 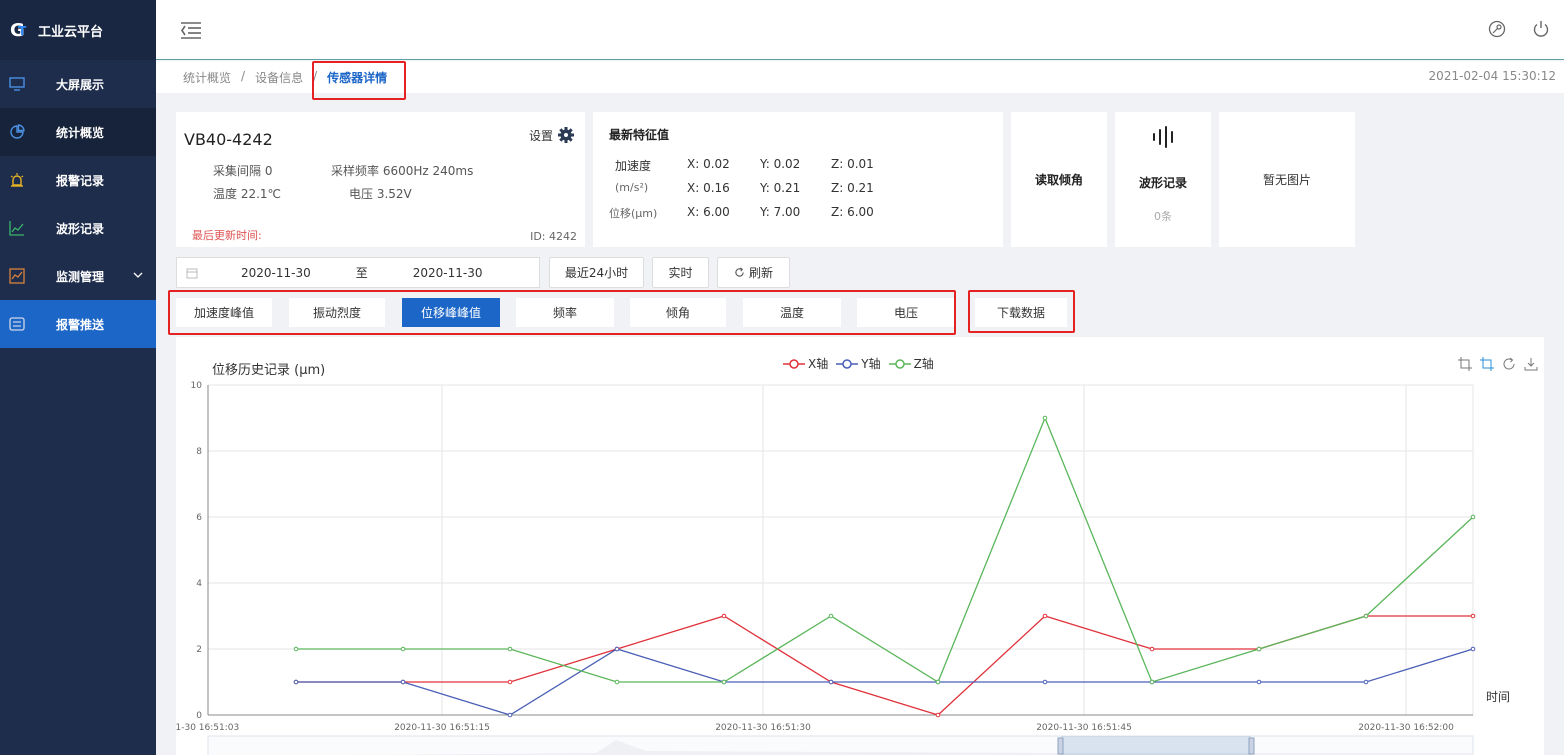 I want to click on x-tick-label: 0-11-30 16:51:03, so click(x=207, y=728).